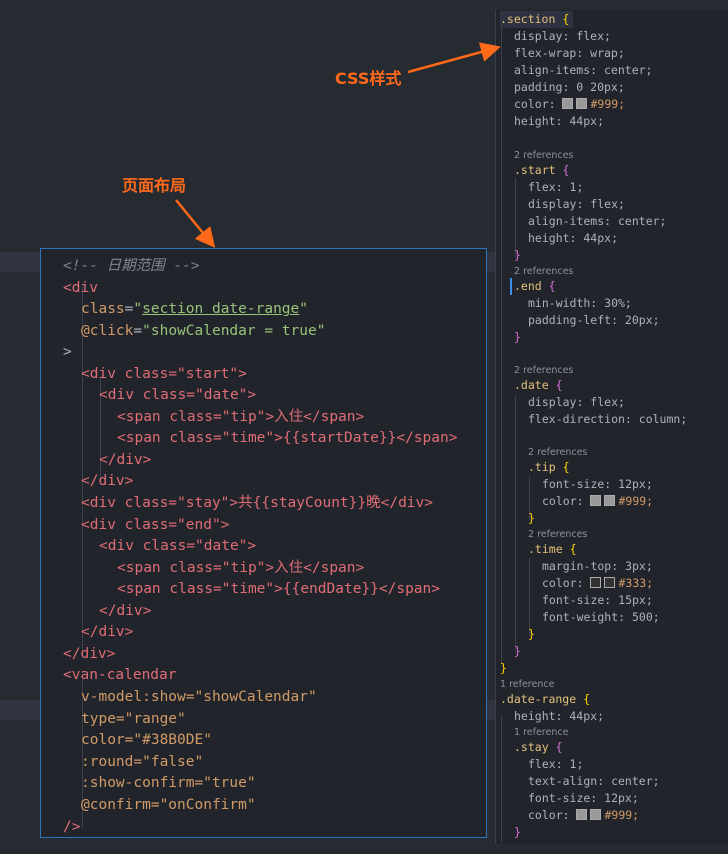 This screenshot has height=854, width=728. What do you see at coordinates (195, 223) in the screenshot?
I see `arrow-to-html` at bounding box center [195, 223].